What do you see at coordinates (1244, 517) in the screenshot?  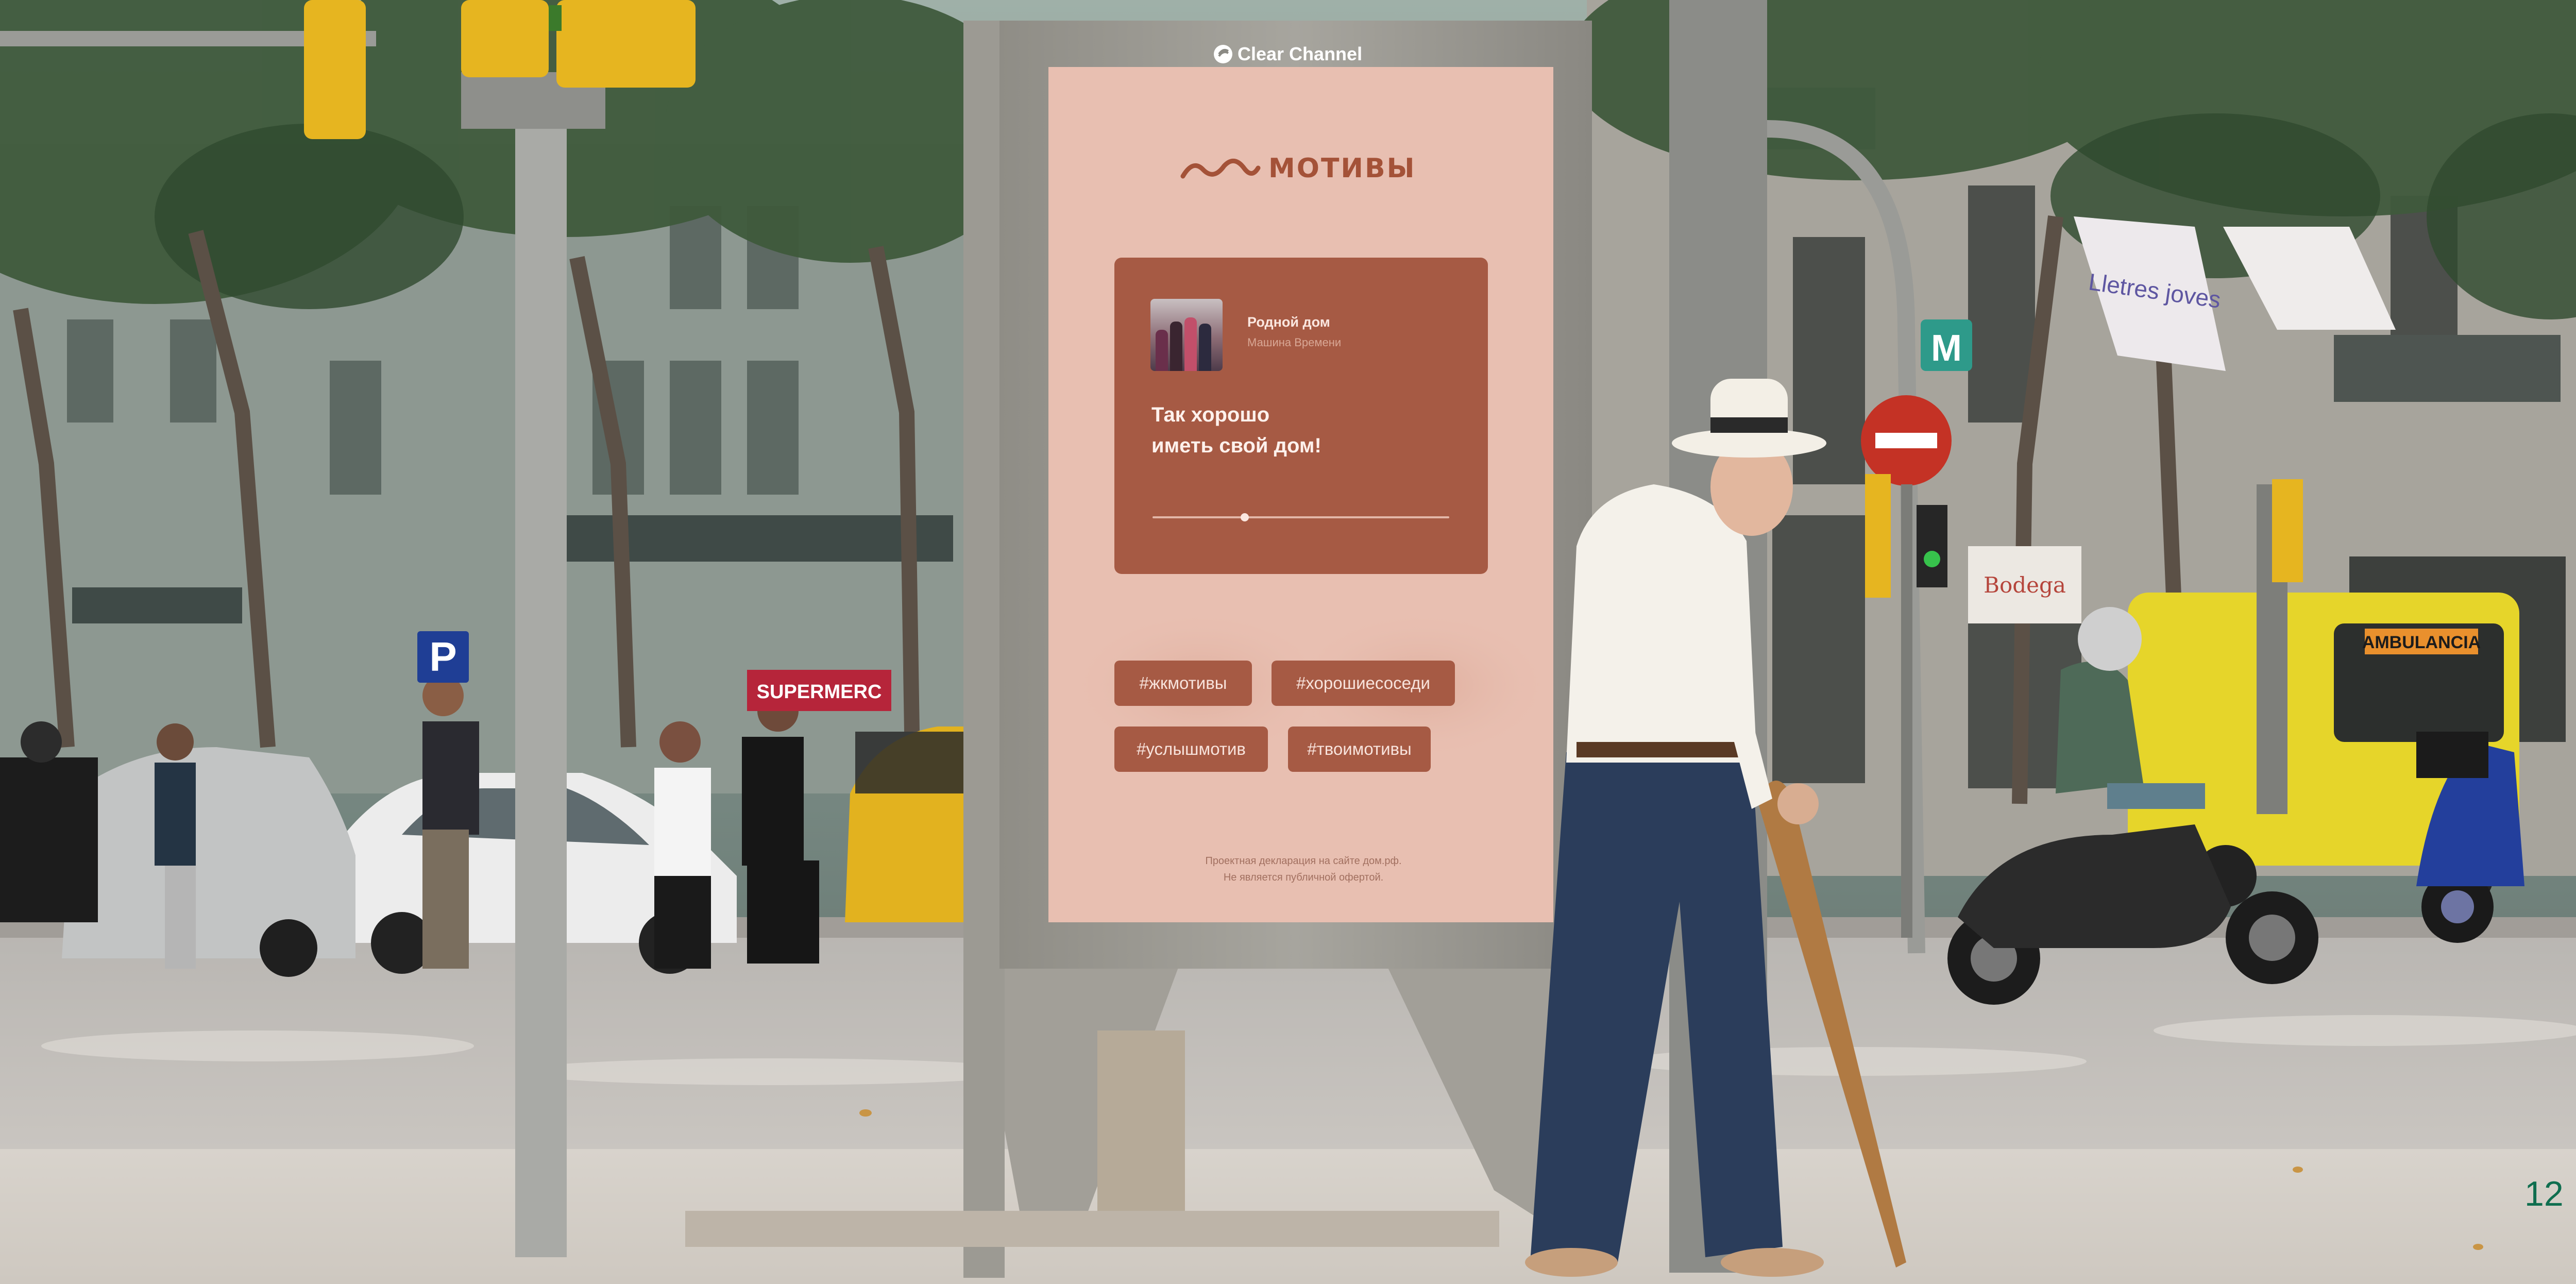 I see `progress-knob` at bounding box center [1244, 517].